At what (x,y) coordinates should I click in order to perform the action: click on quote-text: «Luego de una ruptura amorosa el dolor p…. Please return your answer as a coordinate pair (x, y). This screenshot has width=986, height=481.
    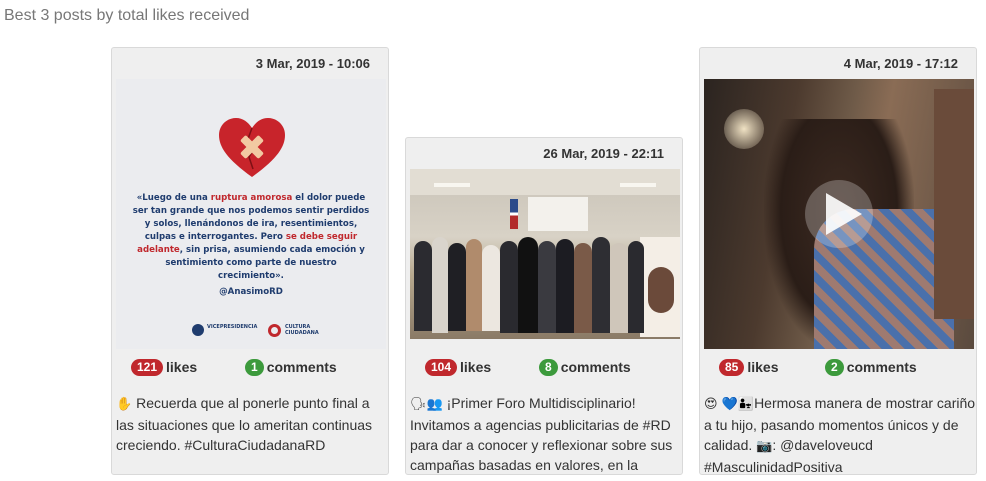
    Looking at the image, I should click on (251, 245).